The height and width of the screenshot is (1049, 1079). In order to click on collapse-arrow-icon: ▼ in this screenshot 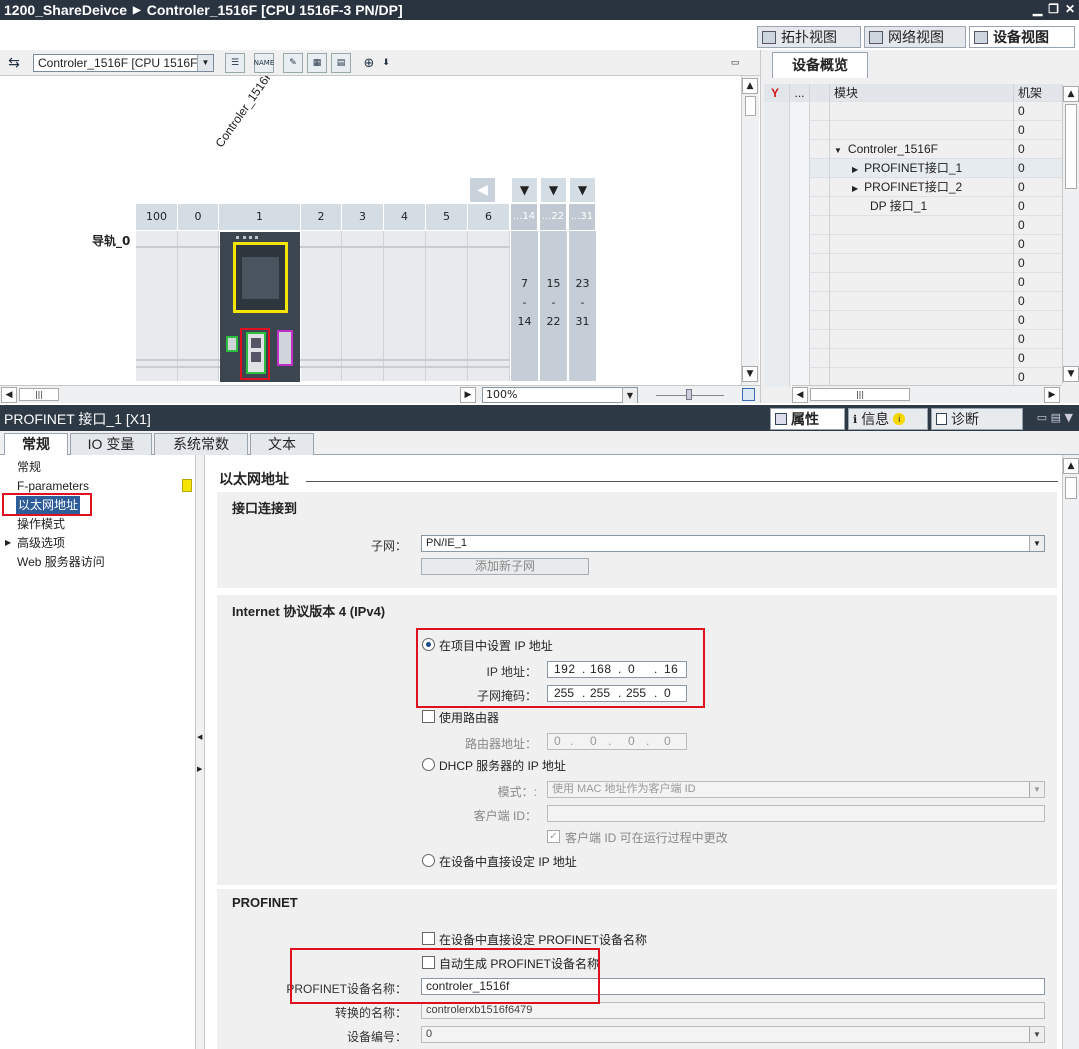, I will do `click(838, 150)`.